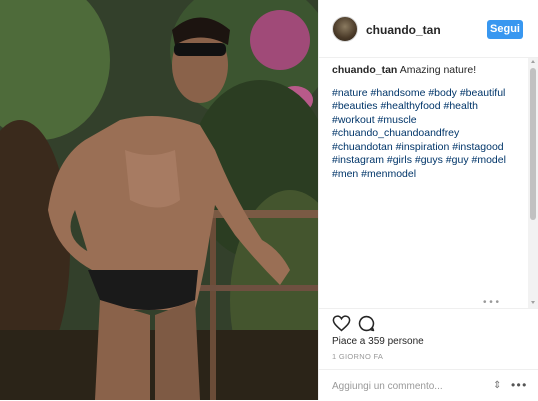  Describe the element at coordinates (533, 144) in the screenshot. I see `scroll-thumb` at that location.